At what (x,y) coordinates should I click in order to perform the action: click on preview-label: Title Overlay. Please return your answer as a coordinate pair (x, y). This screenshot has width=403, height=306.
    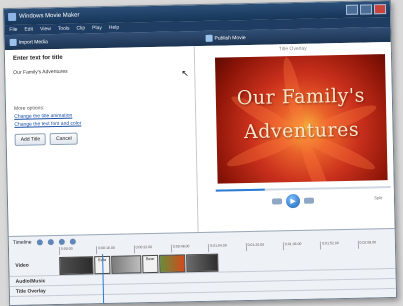
    Looking at the image, I should click on (292, 49).